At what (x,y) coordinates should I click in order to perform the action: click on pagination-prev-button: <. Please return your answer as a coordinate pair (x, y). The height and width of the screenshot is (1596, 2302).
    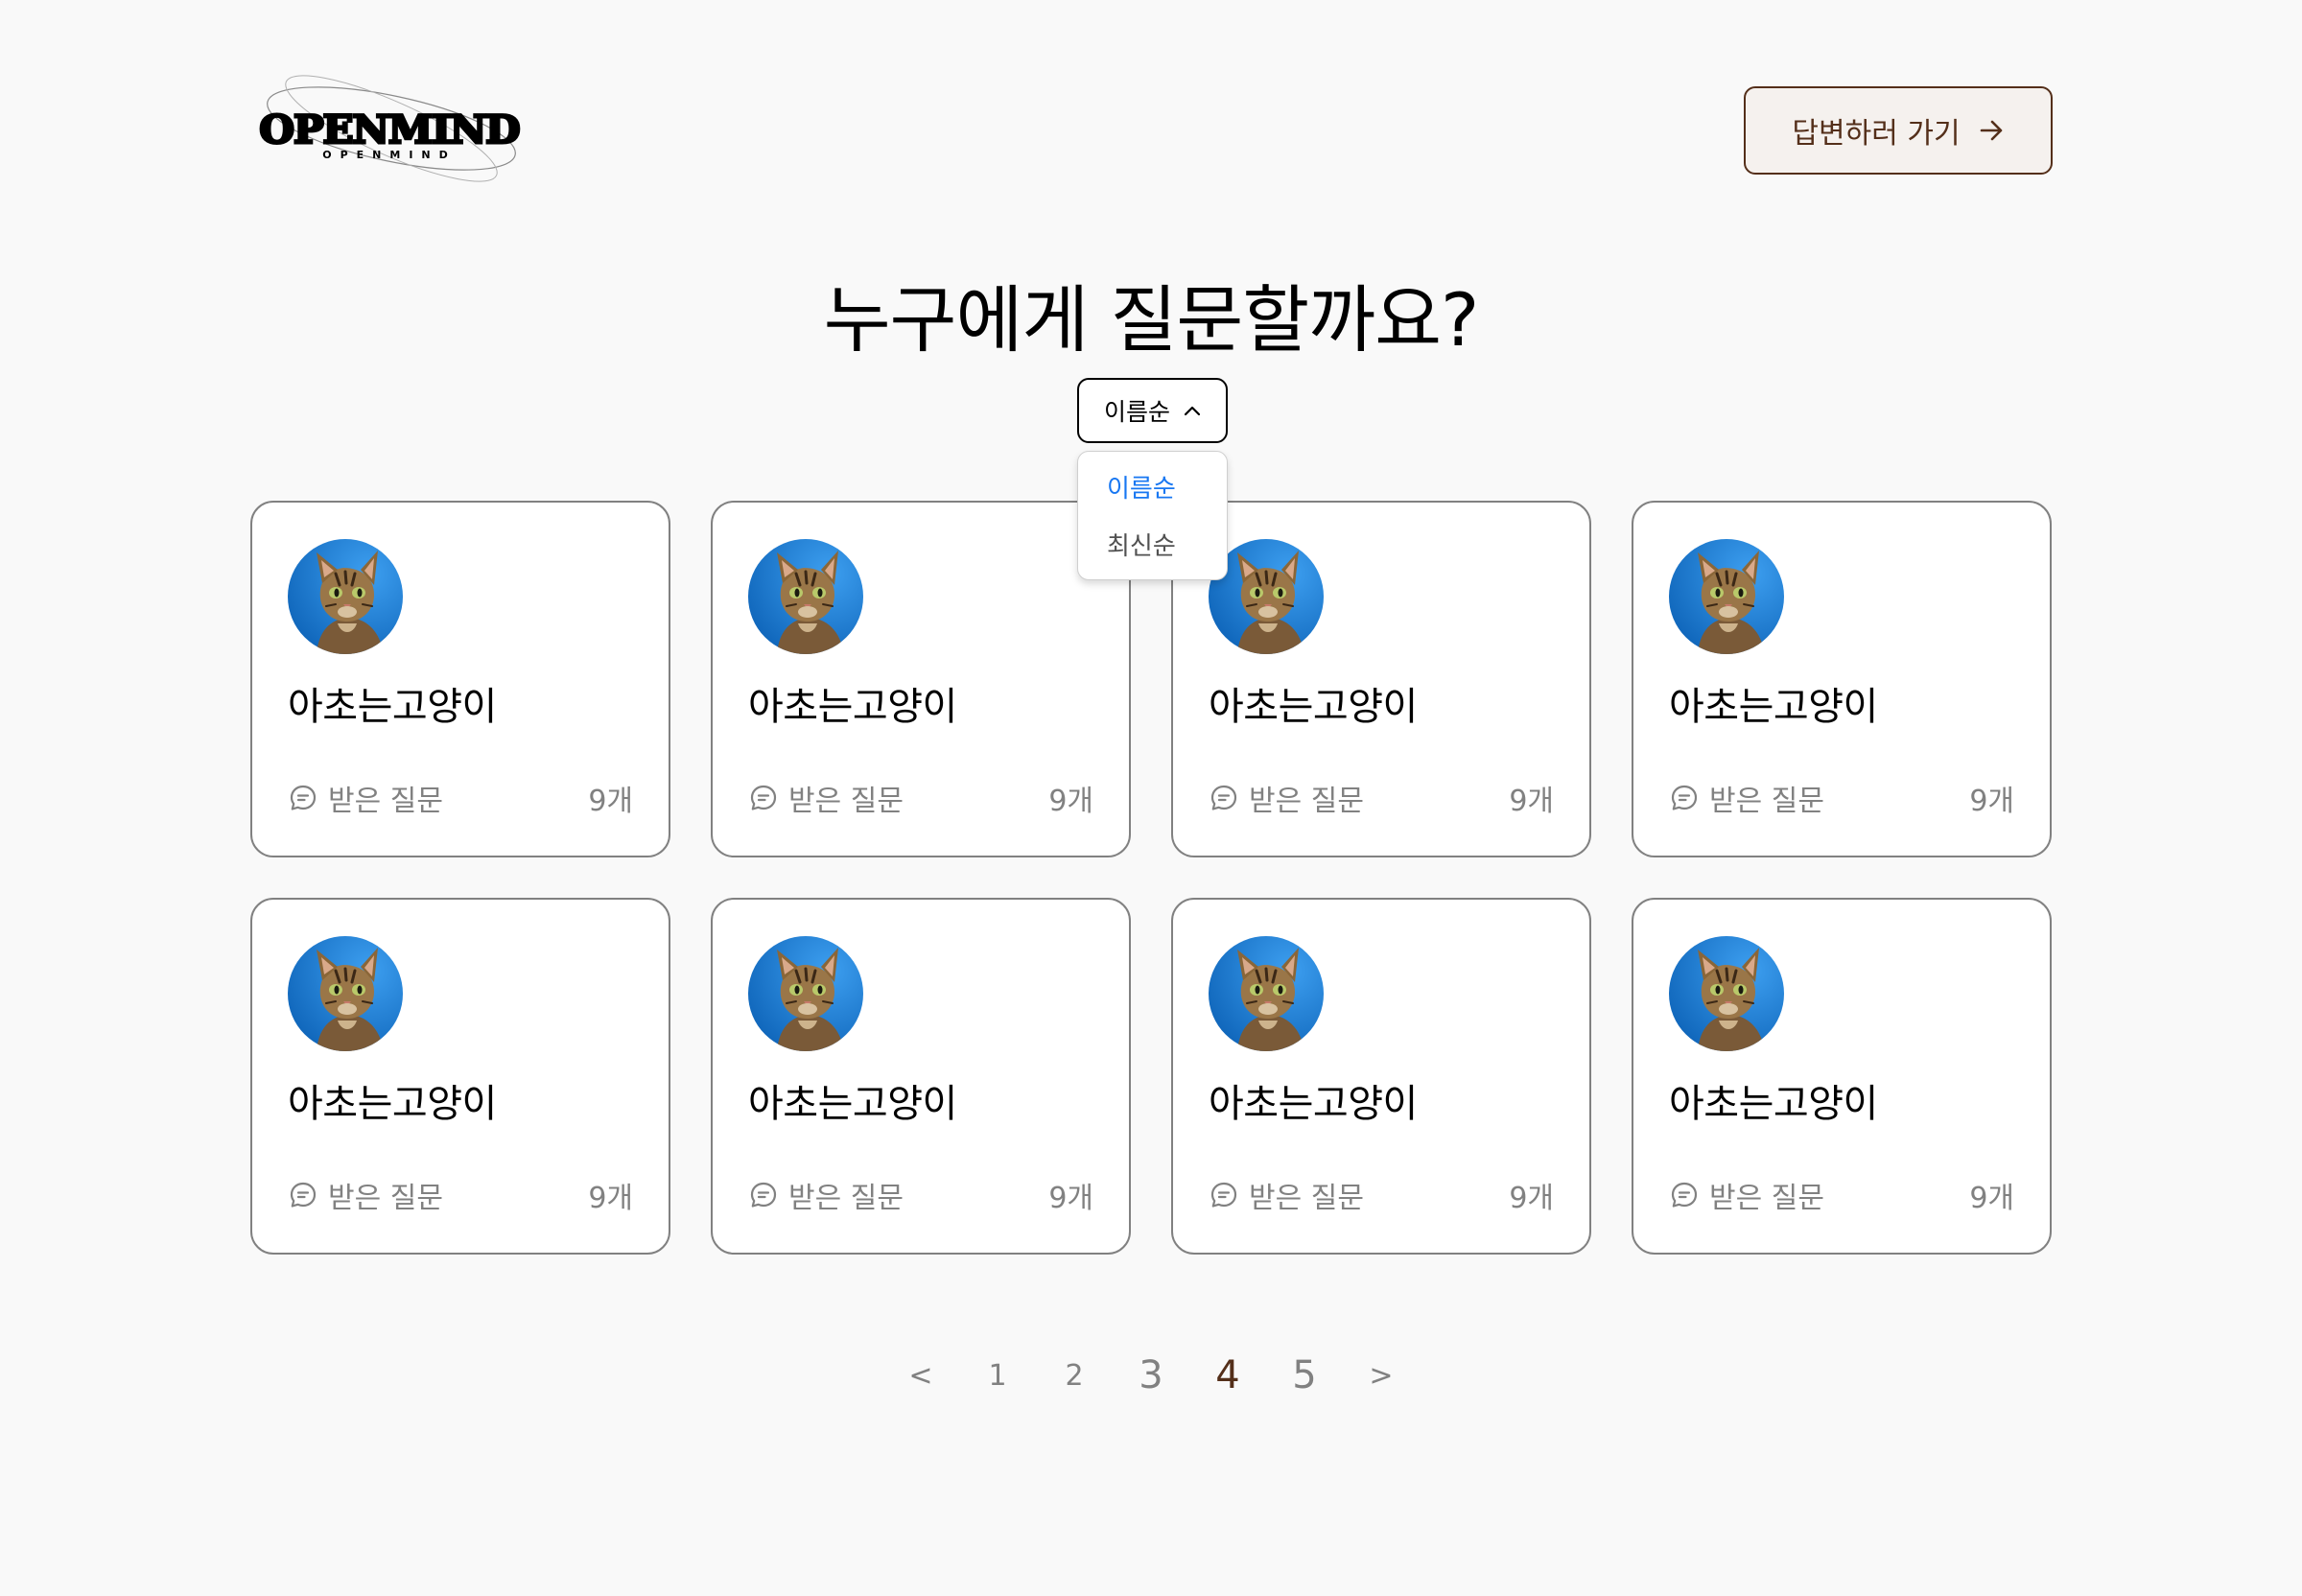
    Looking at the image, I should click on (920, 1376).